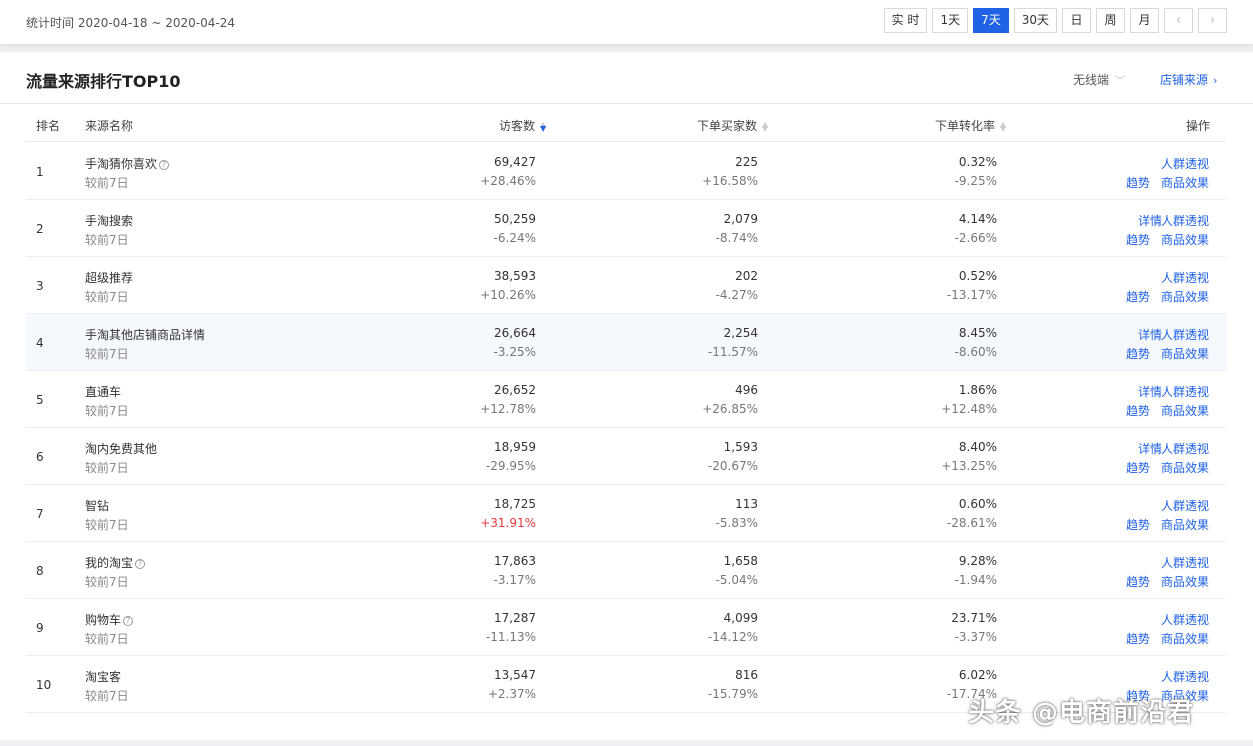 The image size is (1253, 746). I want to click on buyers-value: 1,593, so click(740, 447).